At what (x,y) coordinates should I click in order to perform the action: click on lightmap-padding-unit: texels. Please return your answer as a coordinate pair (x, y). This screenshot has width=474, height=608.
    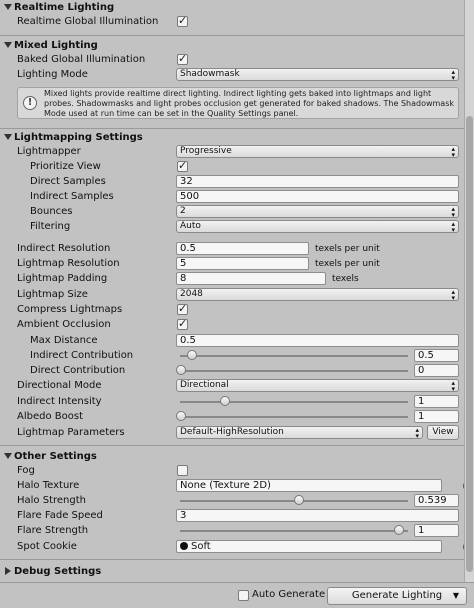
    Looking at the image, I should click on (345, 279).